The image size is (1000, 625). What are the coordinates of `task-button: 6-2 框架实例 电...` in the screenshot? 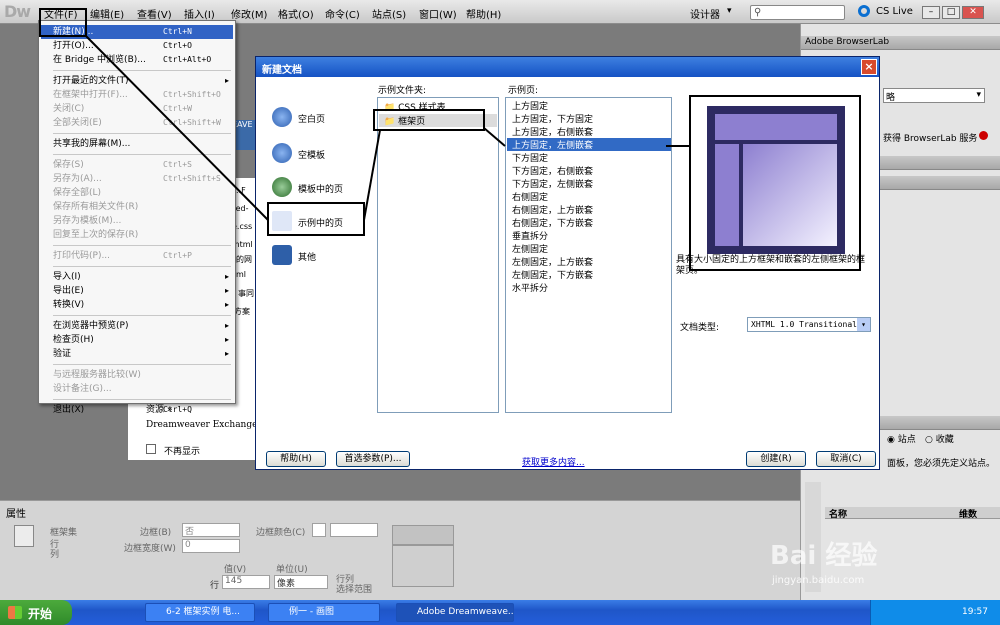 It's located at (200, 612).